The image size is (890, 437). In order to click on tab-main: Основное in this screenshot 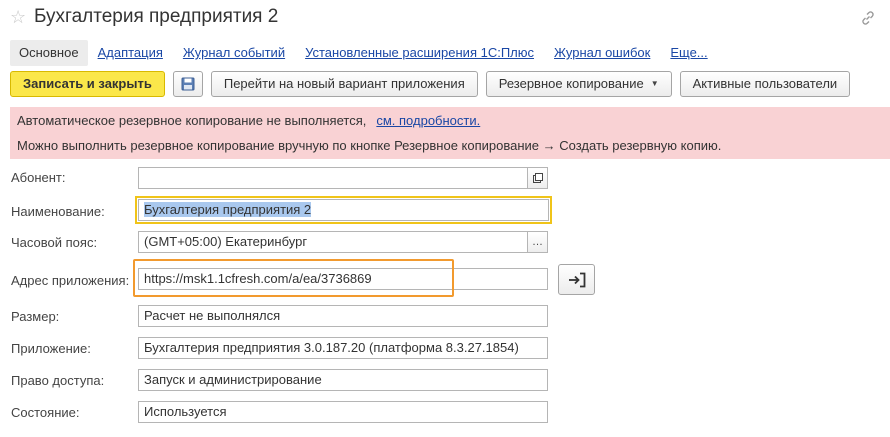, I will do `click(49, 53)`.